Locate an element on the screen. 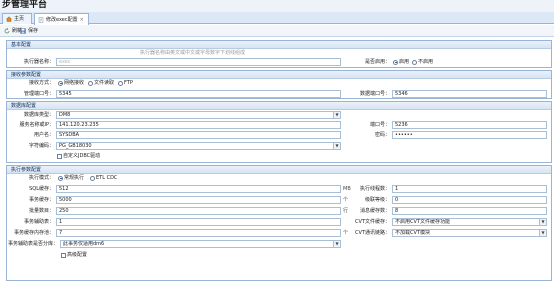  cvt-file-cache-select: 不启用CVT文件缓存功能 ▼ is located at coordinates (469, 222).